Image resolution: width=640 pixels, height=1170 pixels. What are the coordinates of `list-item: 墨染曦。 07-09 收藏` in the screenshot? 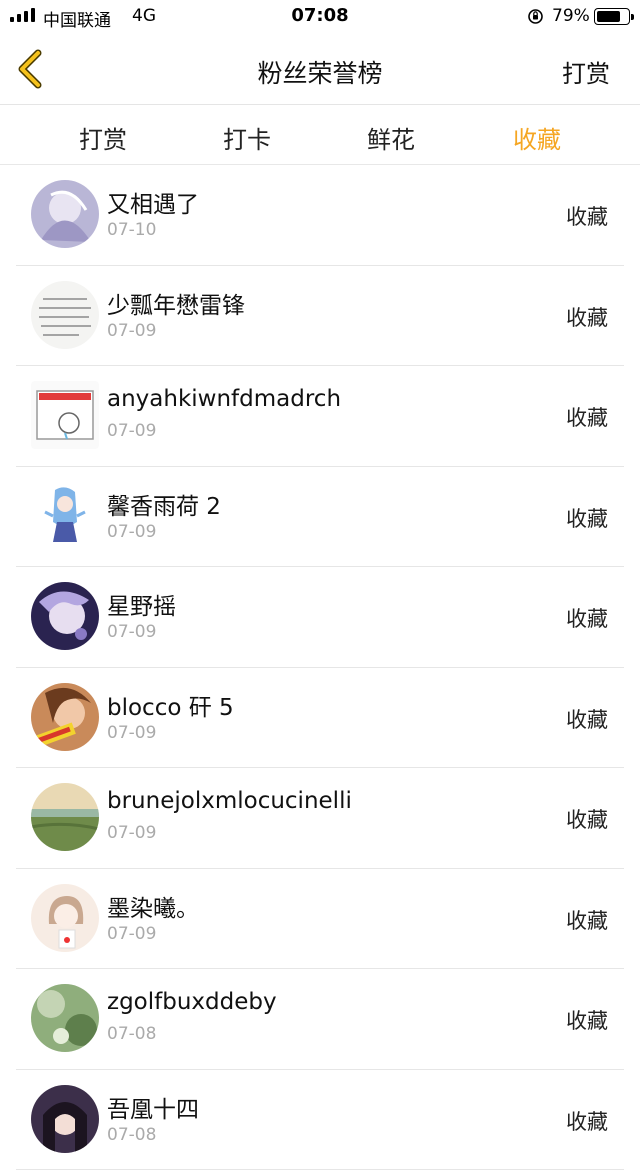 It's located at (320, 919).